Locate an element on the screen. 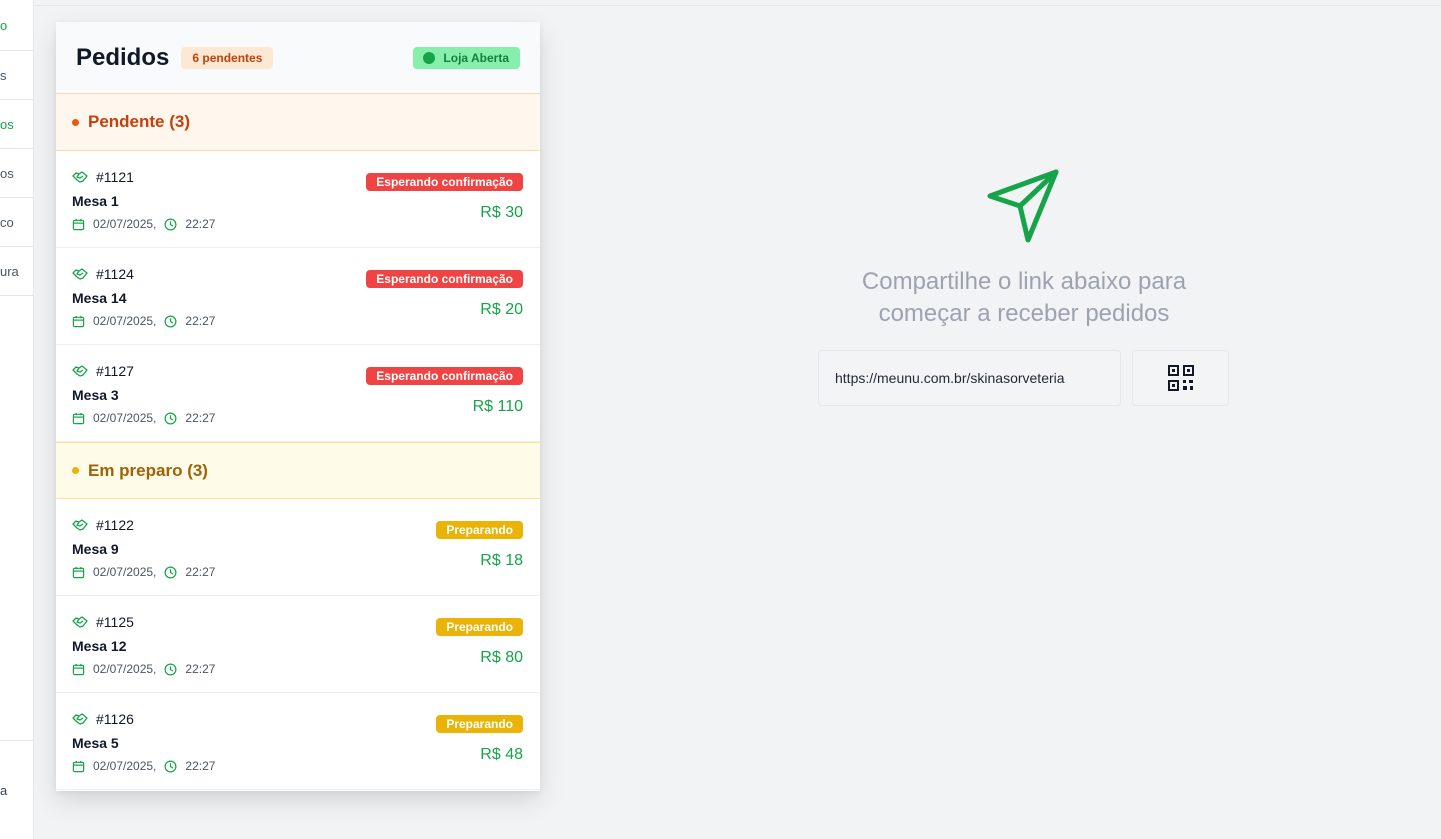  sidebar-item-1: s is located at coordinates (16, 75).